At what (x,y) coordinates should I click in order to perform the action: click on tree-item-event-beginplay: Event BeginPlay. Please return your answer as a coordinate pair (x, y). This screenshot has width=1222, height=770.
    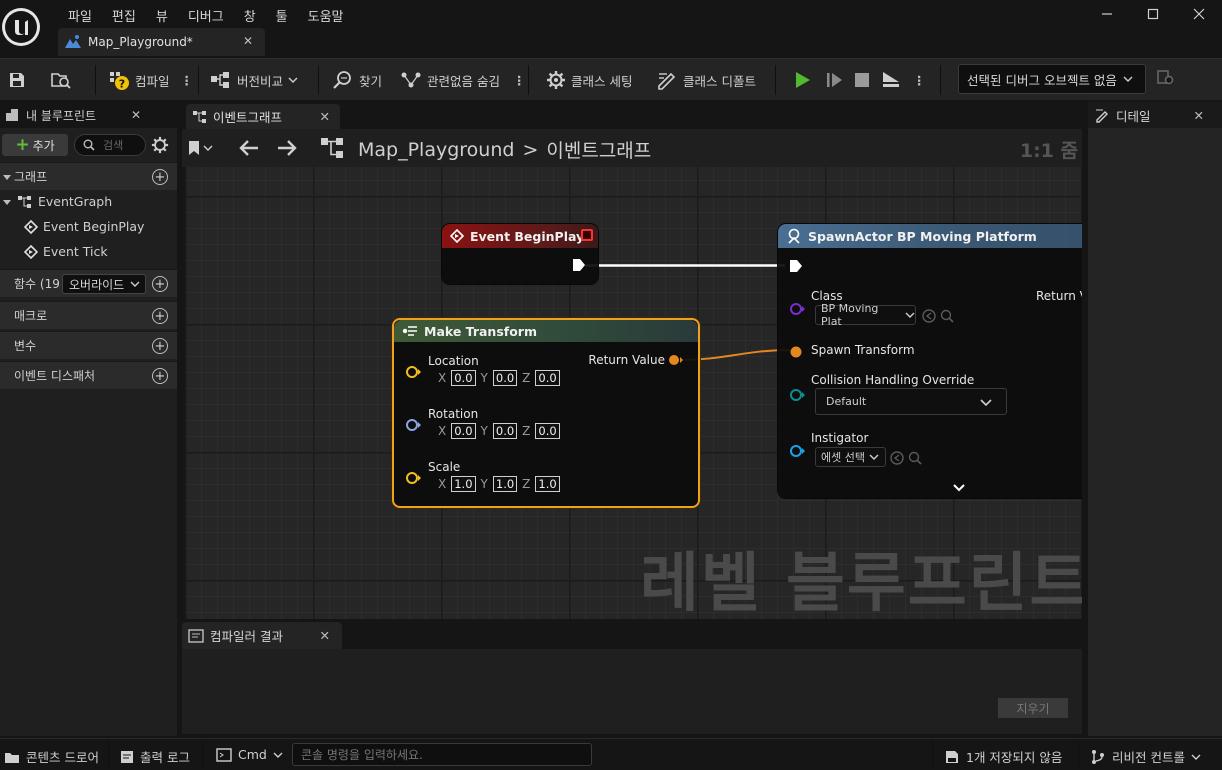
    Looking at the image, I should click on (84, 226).